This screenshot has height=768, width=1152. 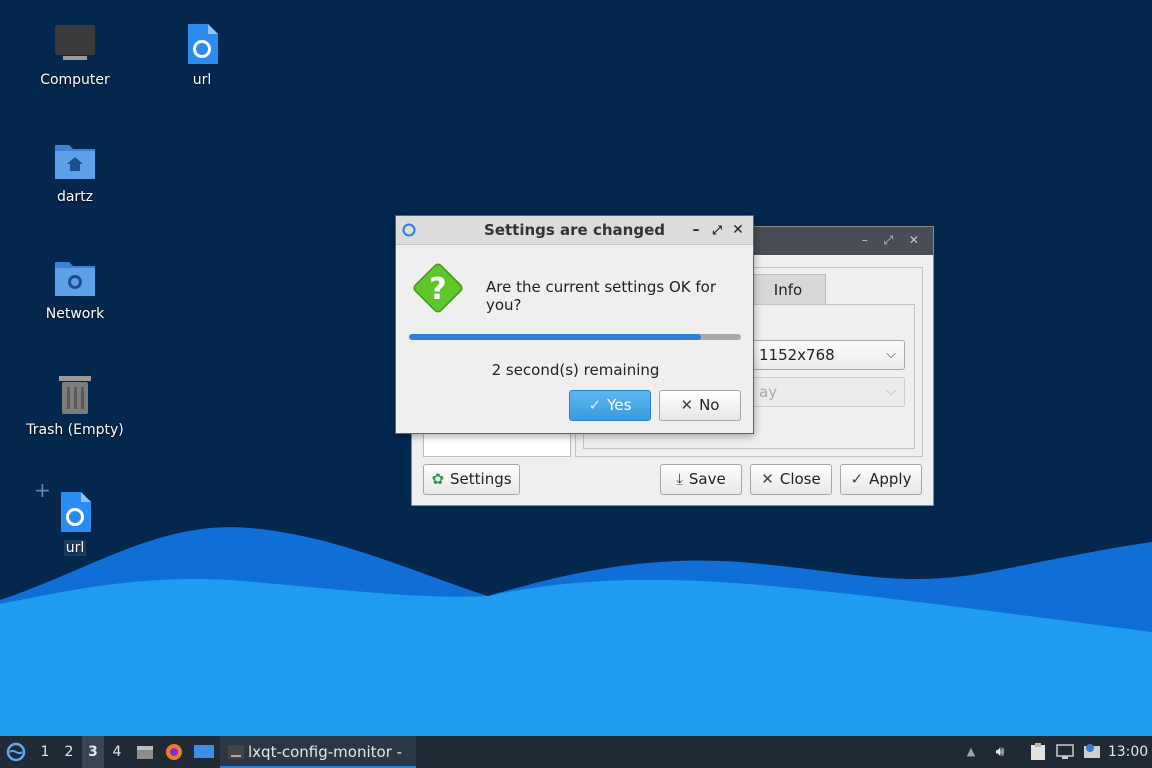 I want to click on desktop-icon-network: Network, so click(x=75, y=289).